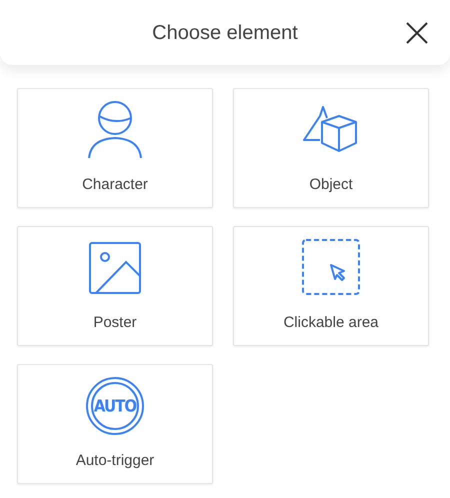  I want to click on element-card: Character, so click(115, 148).